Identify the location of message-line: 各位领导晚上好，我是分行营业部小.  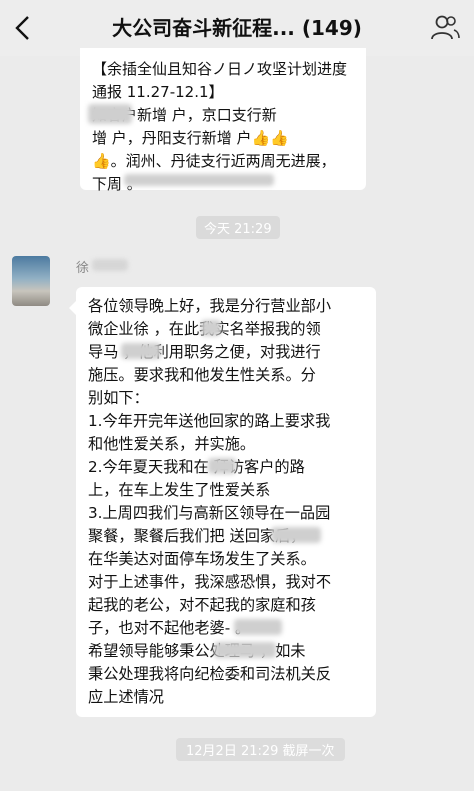
(209, 306).